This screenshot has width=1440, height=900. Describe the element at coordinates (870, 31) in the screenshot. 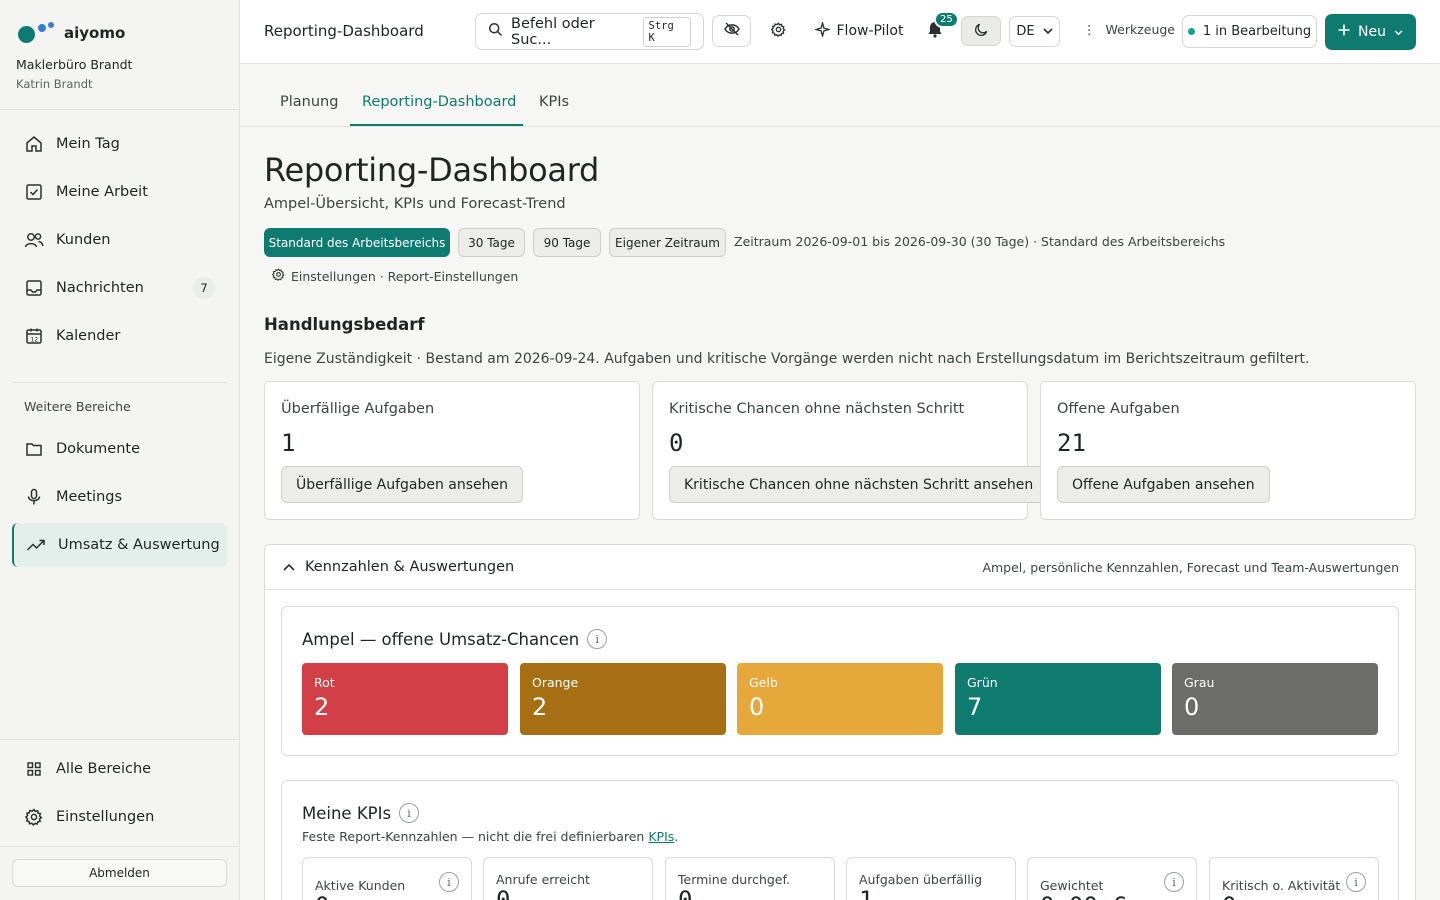

I see `flow-pilot-label: Flow-Pilot` at that location.